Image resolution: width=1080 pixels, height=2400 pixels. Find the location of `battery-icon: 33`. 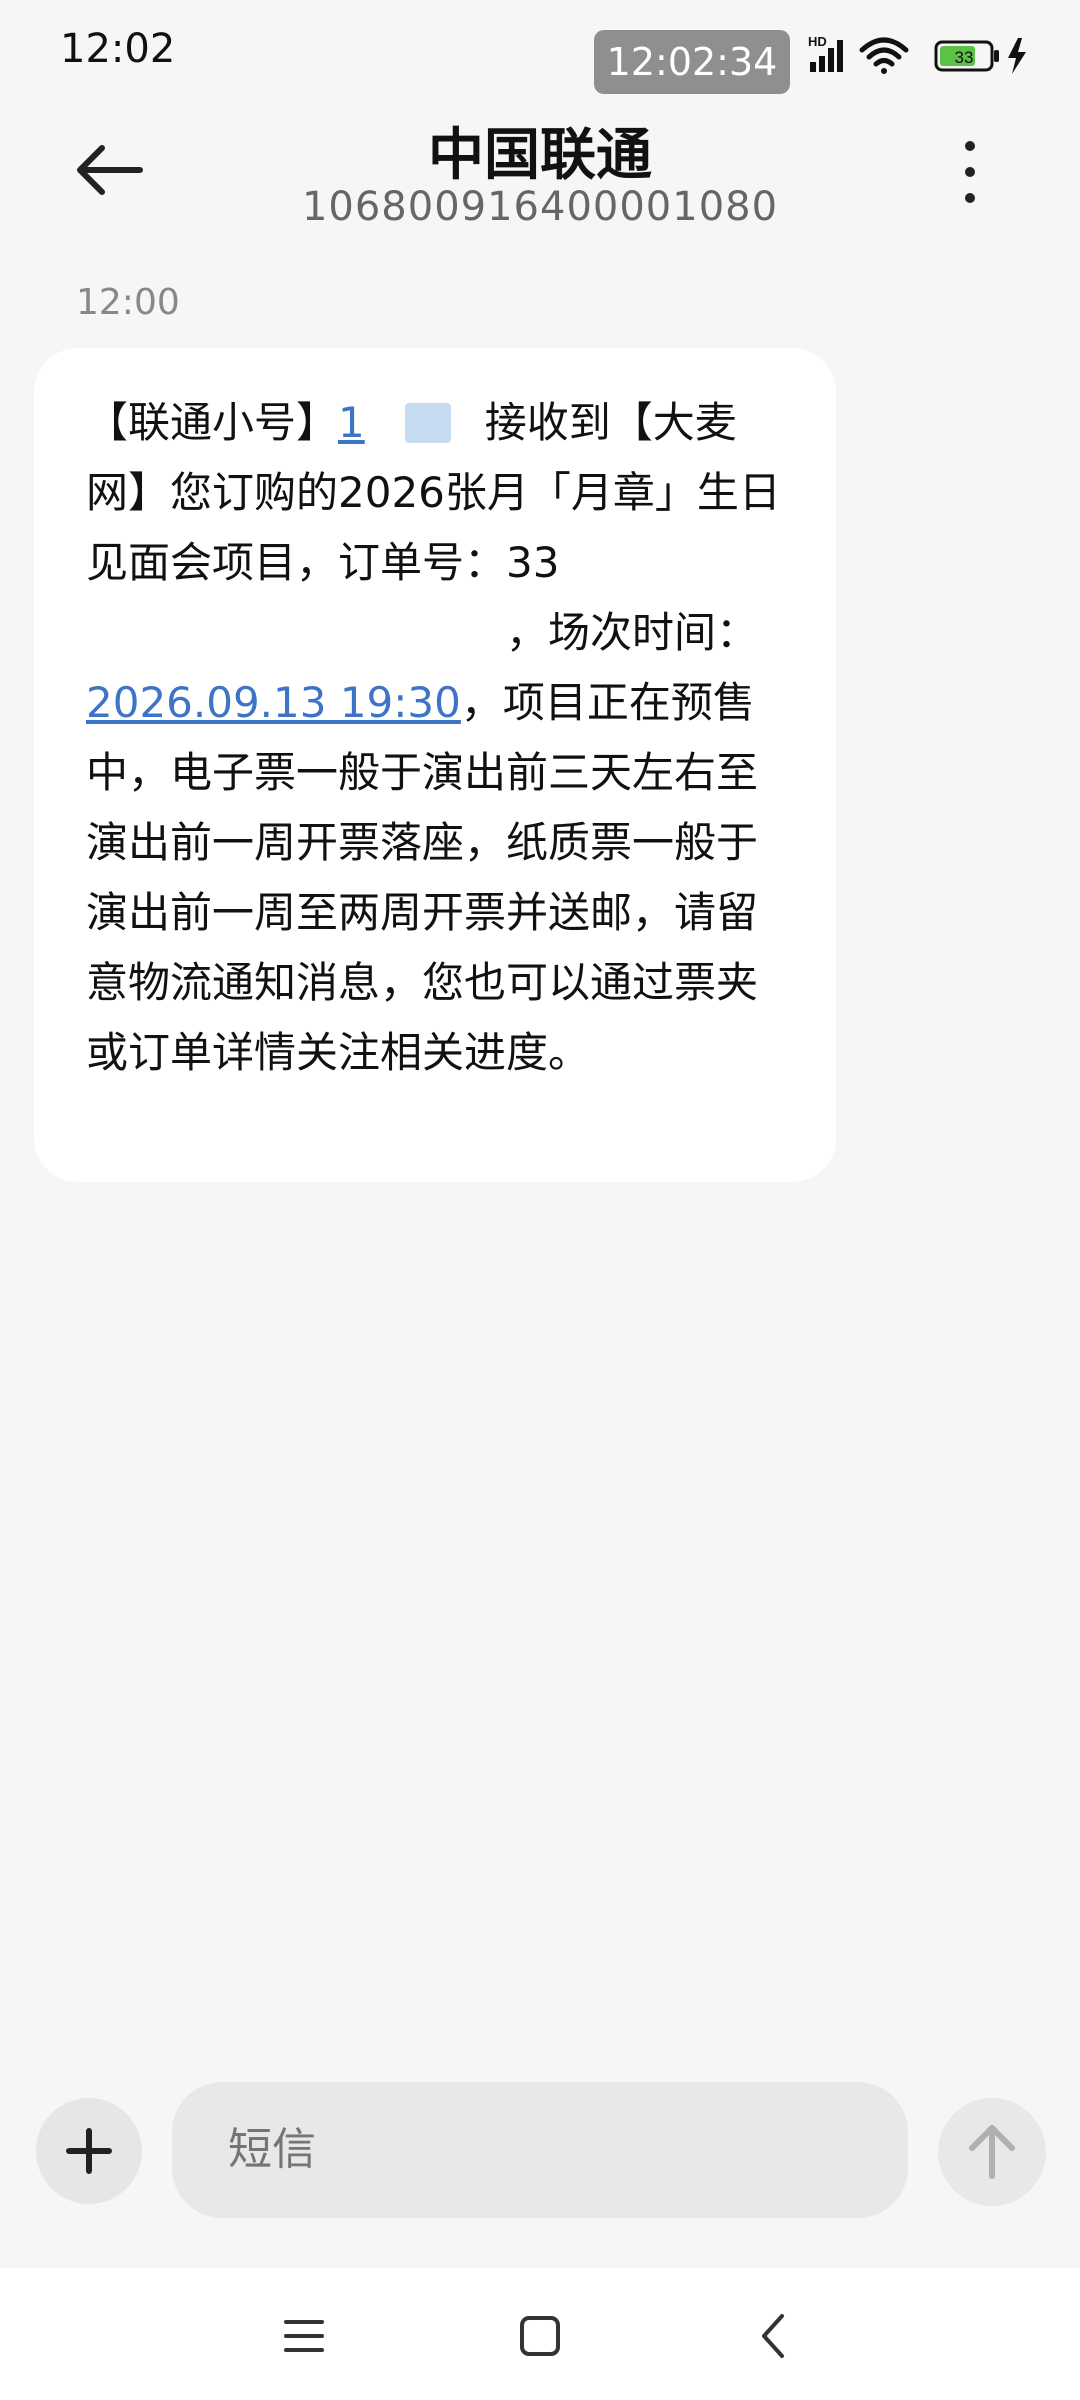

battery-icon: 33 is located at coordinates (966, 56).